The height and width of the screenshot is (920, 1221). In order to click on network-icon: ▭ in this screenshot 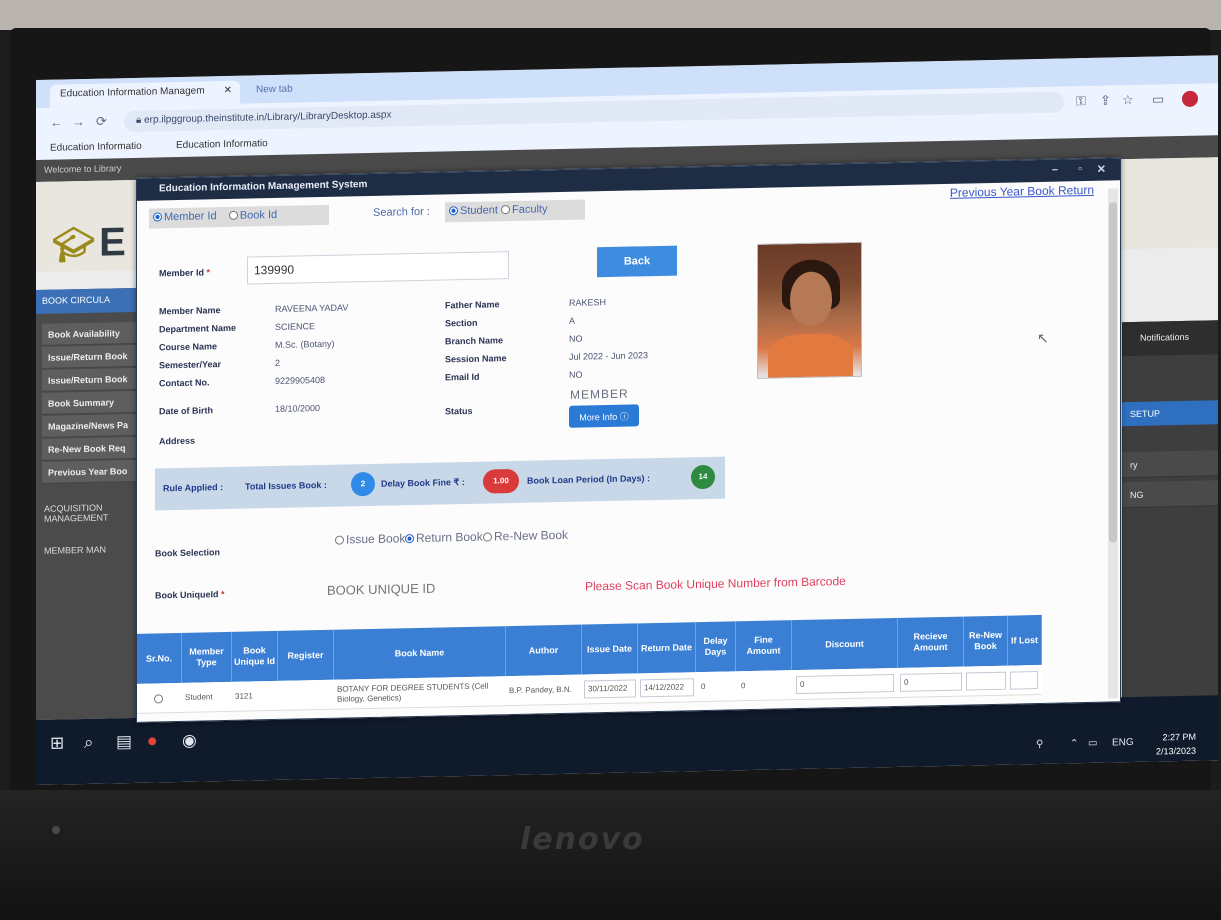, I will do `click(1092, 743)`.